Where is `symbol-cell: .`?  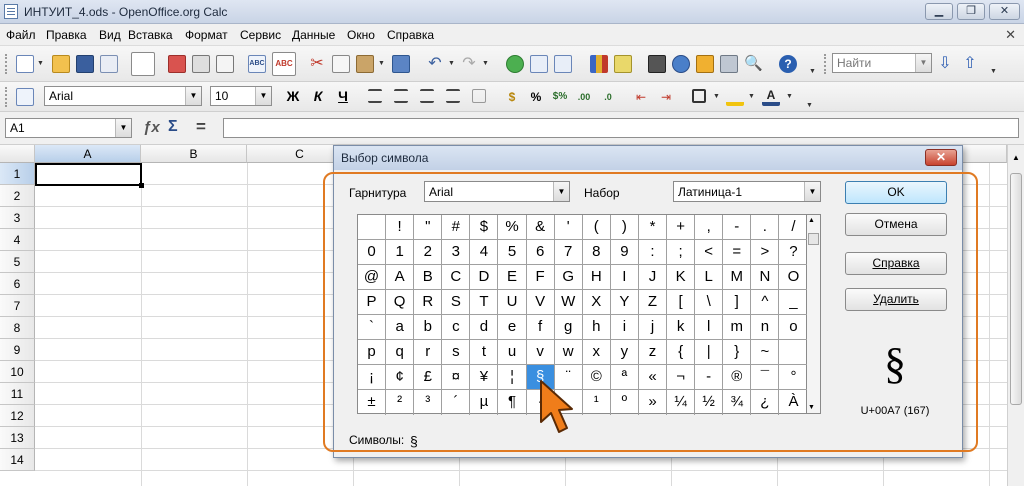
symbol-cell: . is located at coordinates (765, 227).